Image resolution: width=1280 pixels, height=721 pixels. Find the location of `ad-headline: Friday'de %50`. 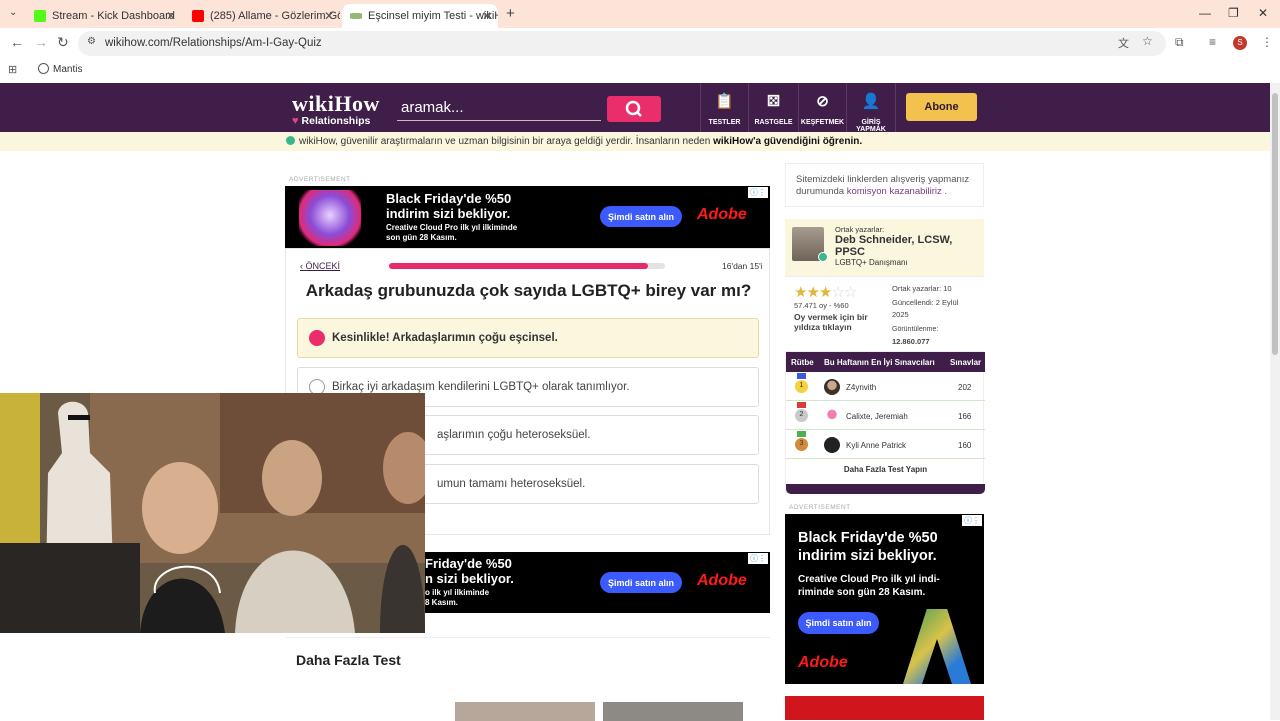

ad-headline: Friday'de %50 is located at coordinates (468, 563).